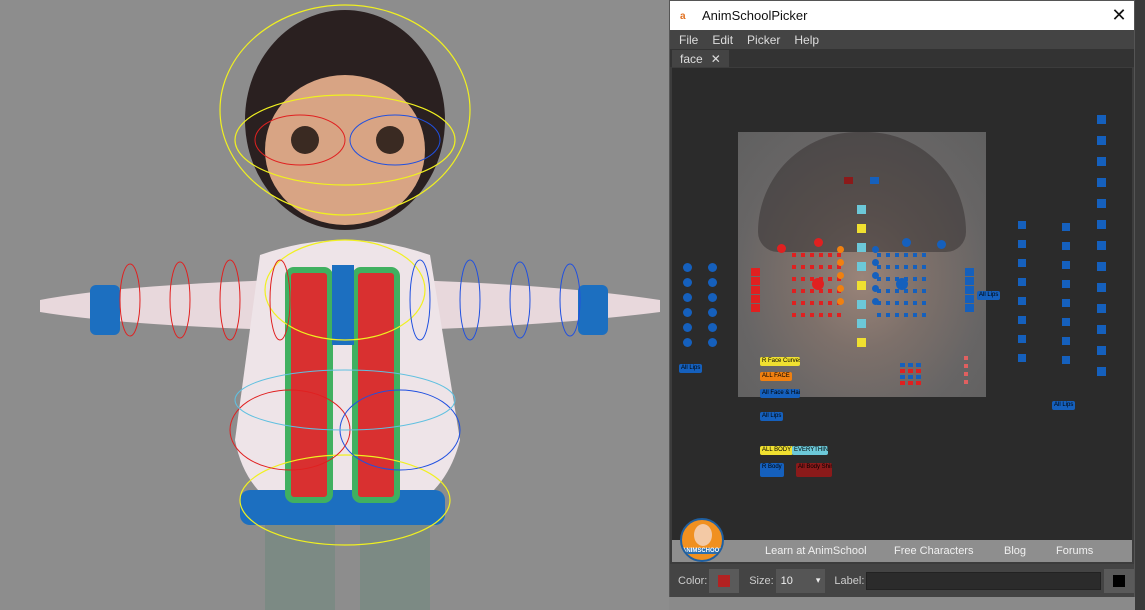  What do you see at coordinates (1119, 580) in the screenshot?
I see `background-color-button` at bounding box center [1119, 580].